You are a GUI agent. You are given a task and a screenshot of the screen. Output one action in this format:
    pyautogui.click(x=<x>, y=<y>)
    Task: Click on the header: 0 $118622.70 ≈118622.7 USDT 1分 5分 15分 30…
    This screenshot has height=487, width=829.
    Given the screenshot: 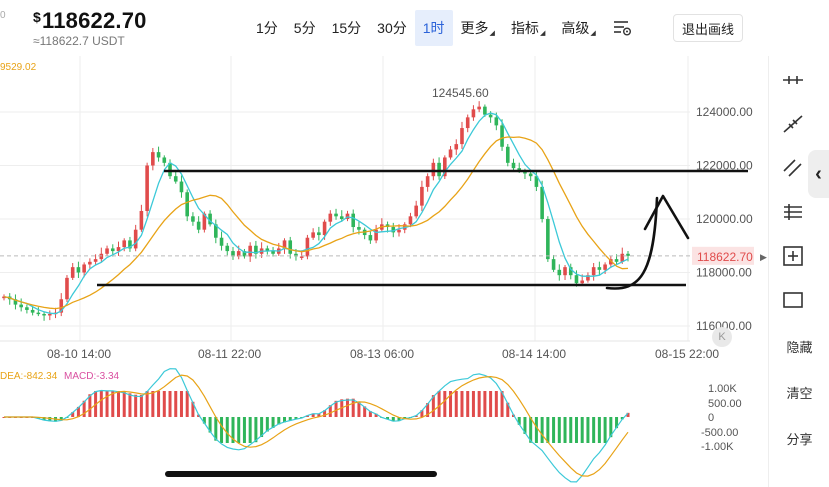 What is the action you would take?
    pyautogui.click(x=414, y=28)
    